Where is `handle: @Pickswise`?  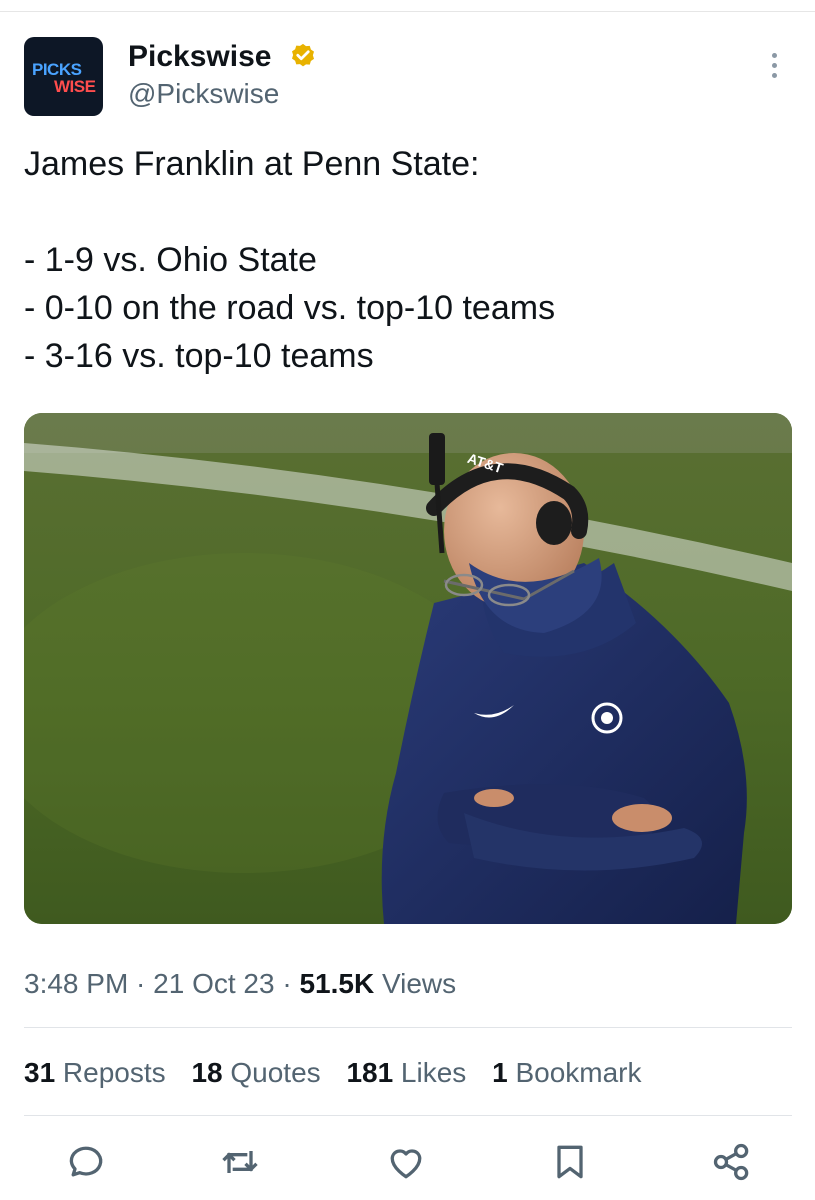 handle: @Pickswise is located at coordinates (203, 94).